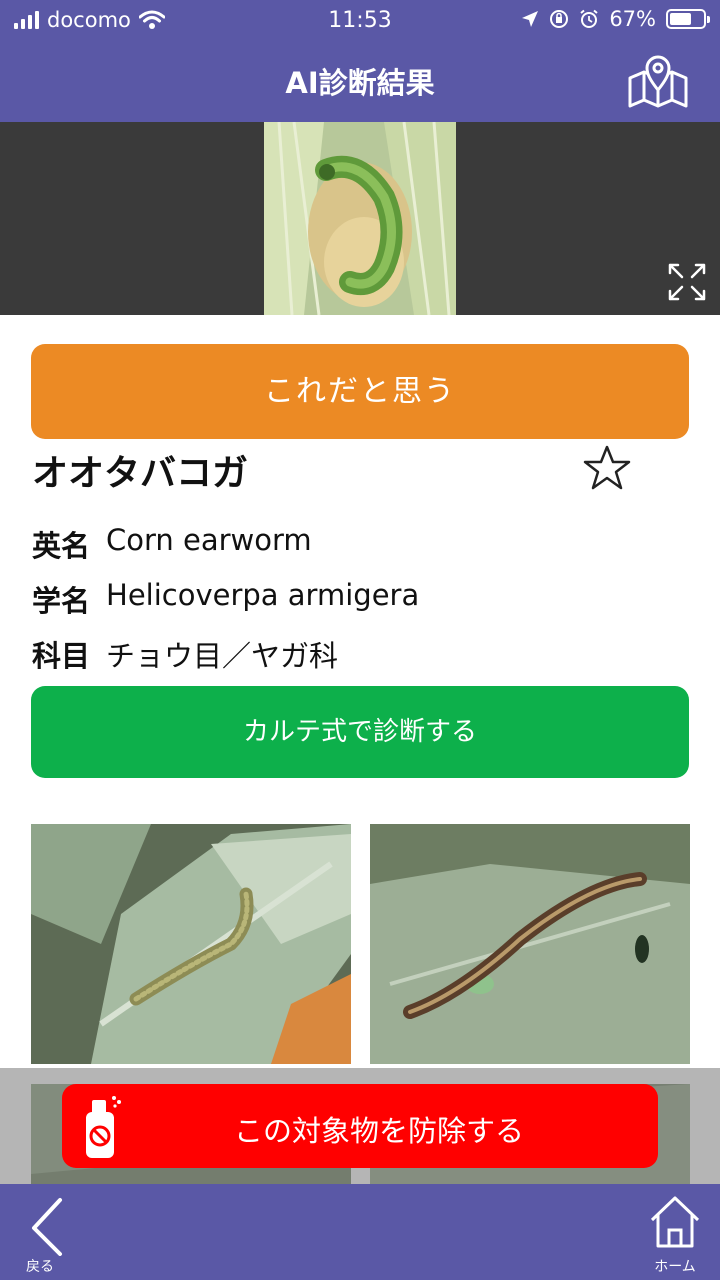 Image resolution: width=720 pixels, height=1280 pixels. I want to click on english-name-value: Corn earworm, so click(209, 540).